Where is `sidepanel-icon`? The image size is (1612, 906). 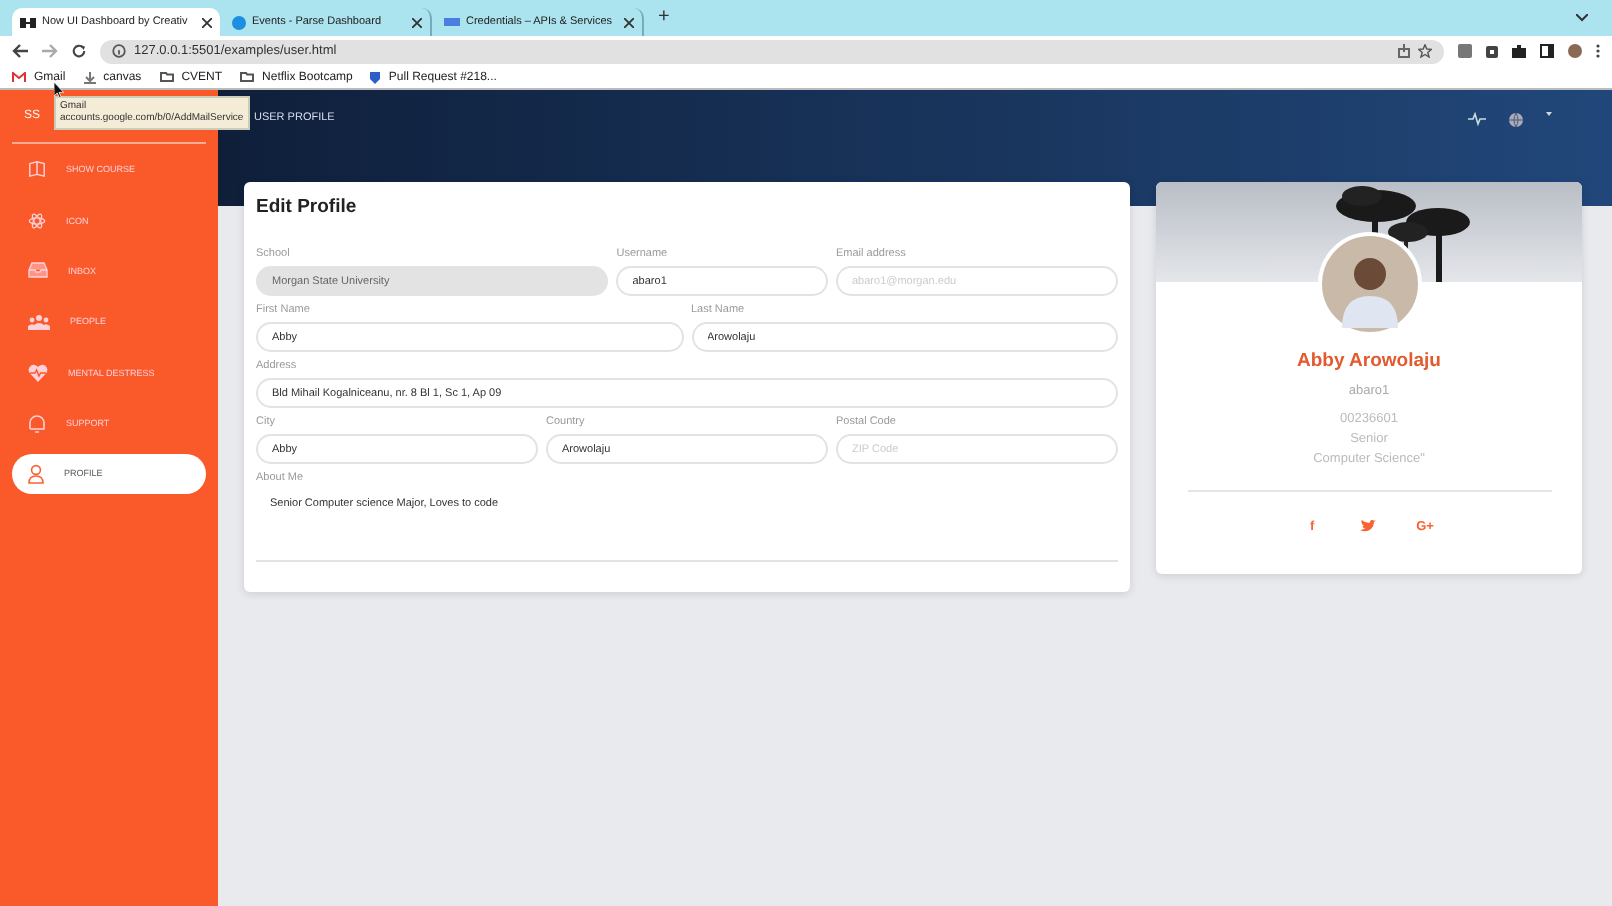 sidepanel-icon is located at coordinates (1547, 51).